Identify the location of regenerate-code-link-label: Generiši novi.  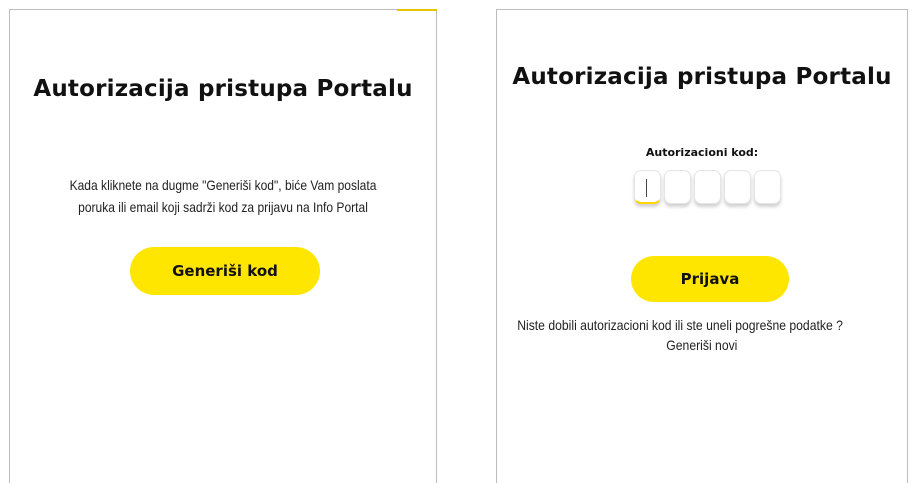
(702, 345).